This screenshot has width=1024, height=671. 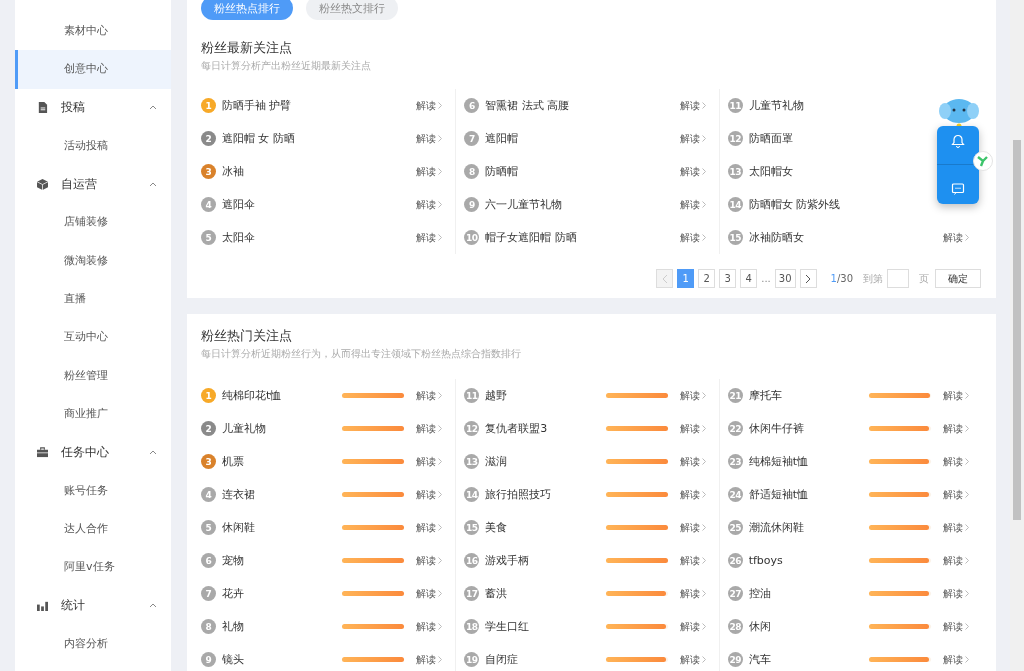 What do you see at coordinates (93, 31) in the screenshot?
I see `sidebar-item: 素材中心` at bounding box center [93, 31].